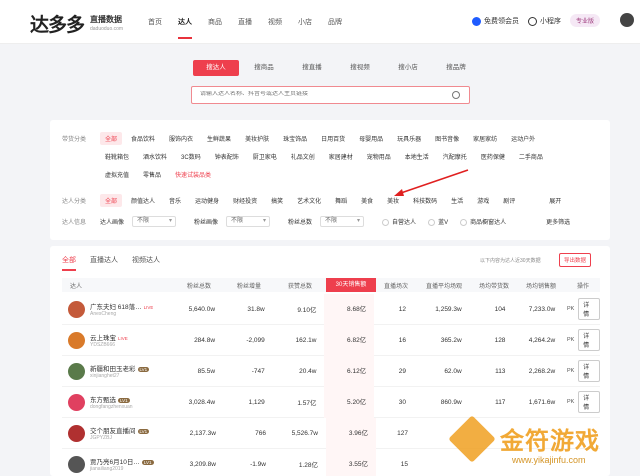 Image resolution: width=640 pixels, height=476 pixels. I want to click on portrait-select: 不限, so click(154, 221).